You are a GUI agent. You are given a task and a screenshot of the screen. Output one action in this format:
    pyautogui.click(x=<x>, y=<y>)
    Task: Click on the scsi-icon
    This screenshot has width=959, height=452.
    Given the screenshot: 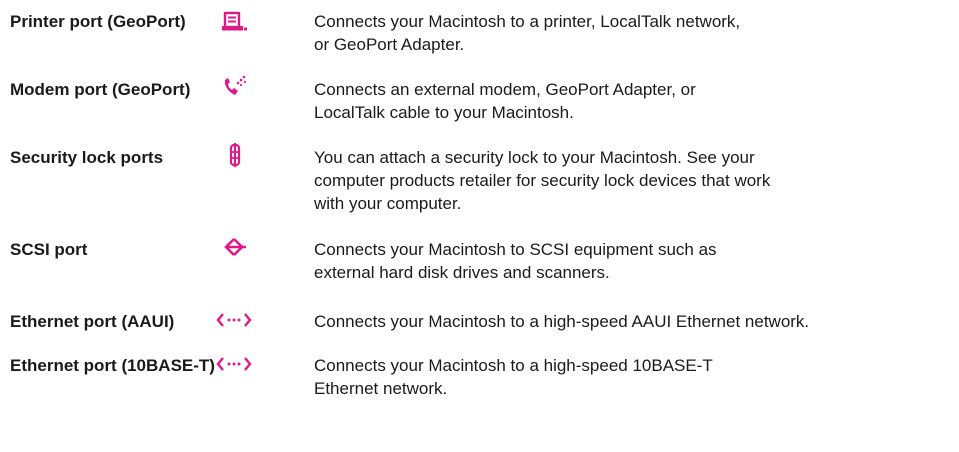 What is the action you would take?
    pyautogui.click(x=235, y=247)
    